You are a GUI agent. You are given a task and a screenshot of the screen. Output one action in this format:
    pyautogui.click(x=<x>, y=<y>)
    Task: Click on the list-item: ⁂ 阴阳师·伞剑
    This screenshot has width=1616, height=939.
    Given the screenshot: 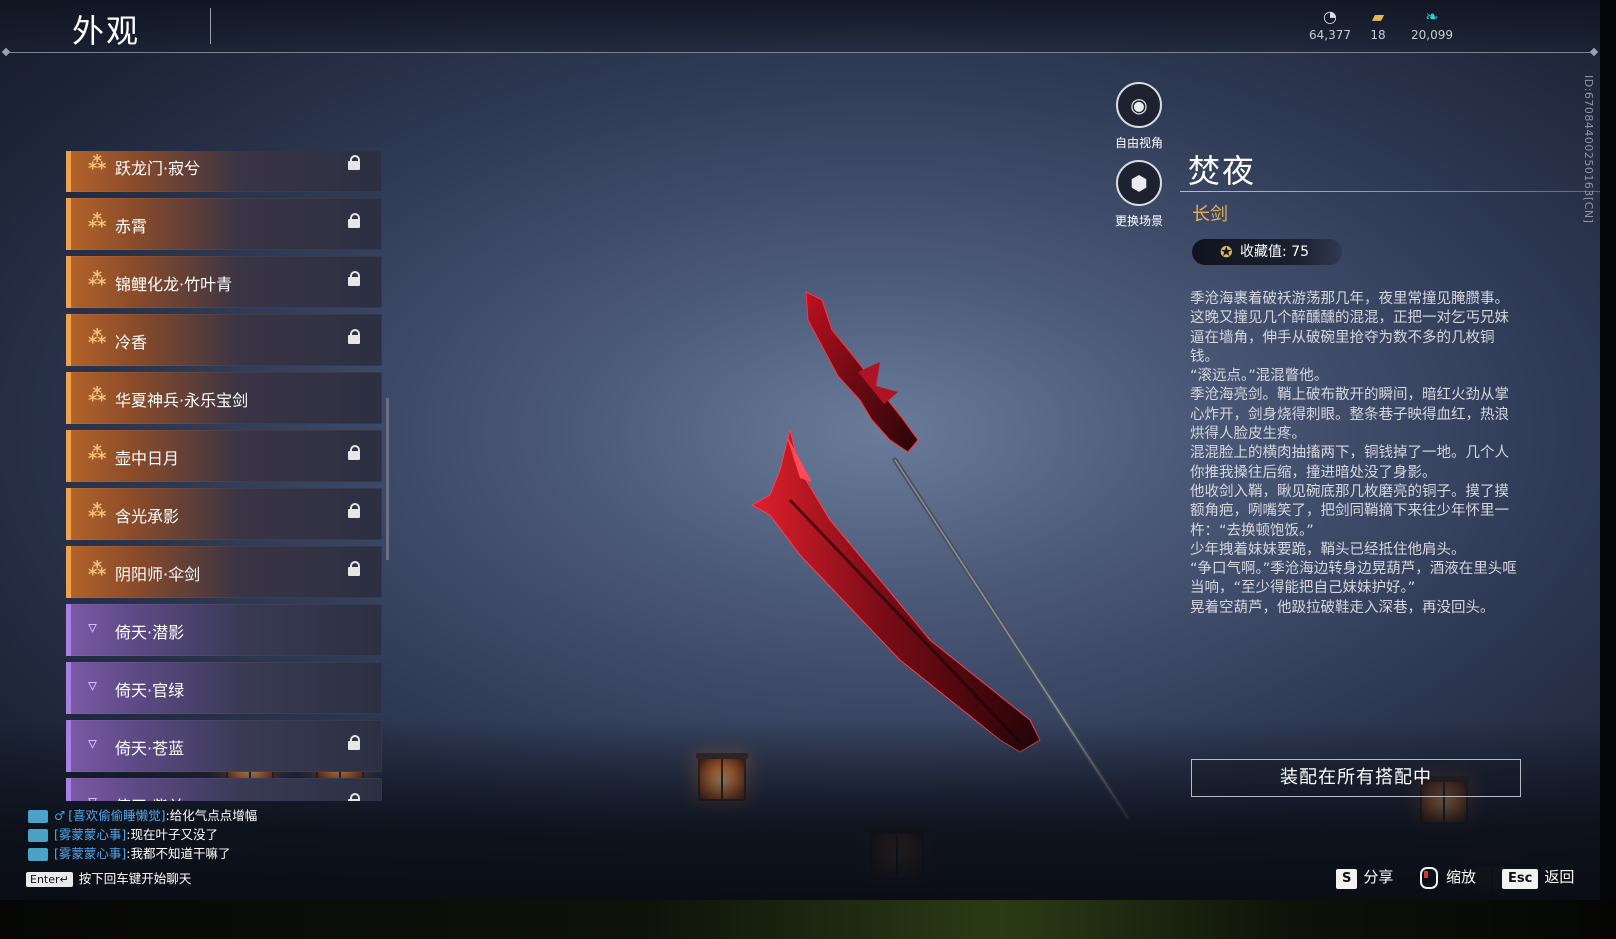 What is the action you would take?
    pyautogui.click(x=224, y=572)
    